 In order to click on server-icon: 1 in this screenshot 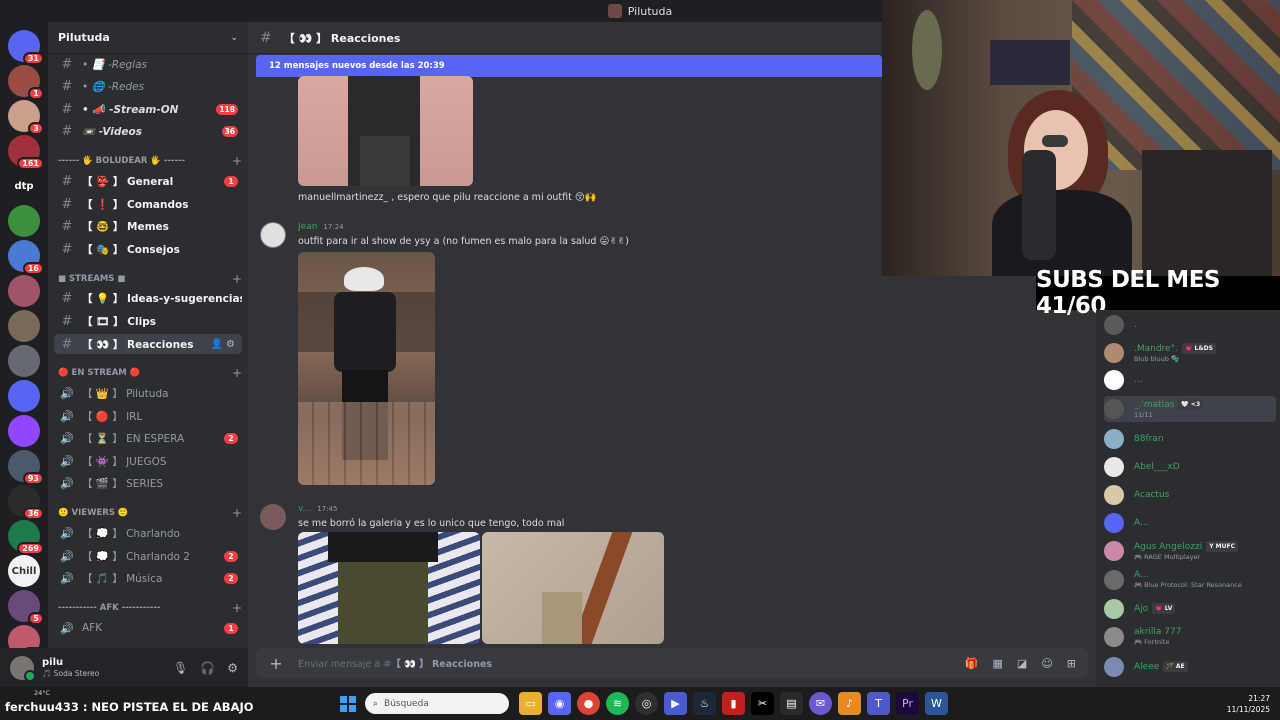, I will do `click(26, 82)`.